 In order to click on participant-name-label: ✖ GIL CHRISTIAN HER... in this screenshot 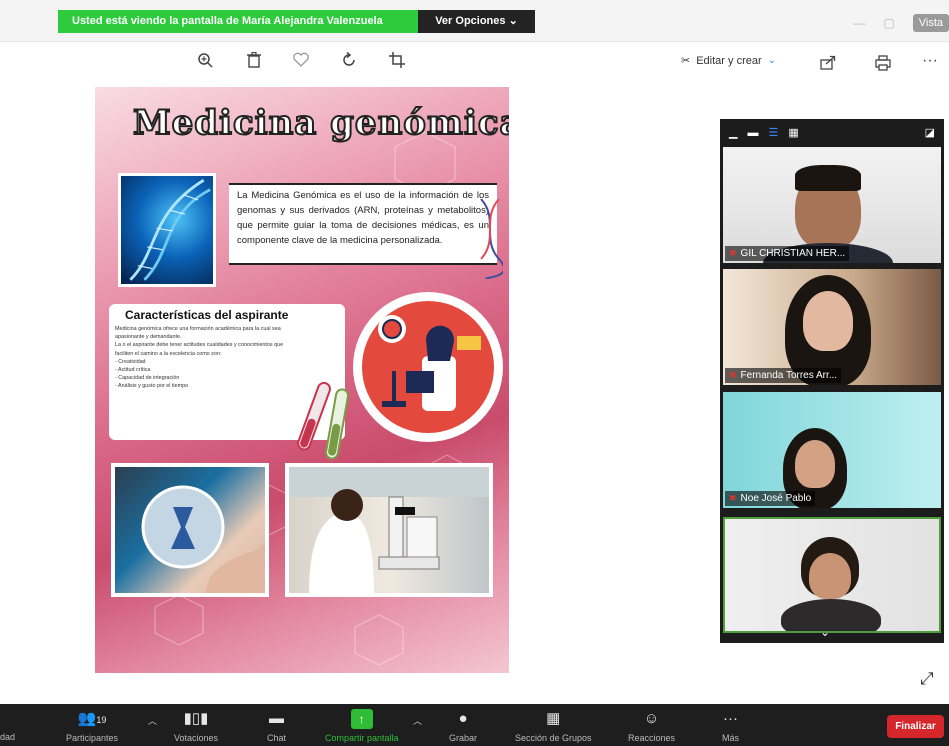, I will do `click(787, 253)`.